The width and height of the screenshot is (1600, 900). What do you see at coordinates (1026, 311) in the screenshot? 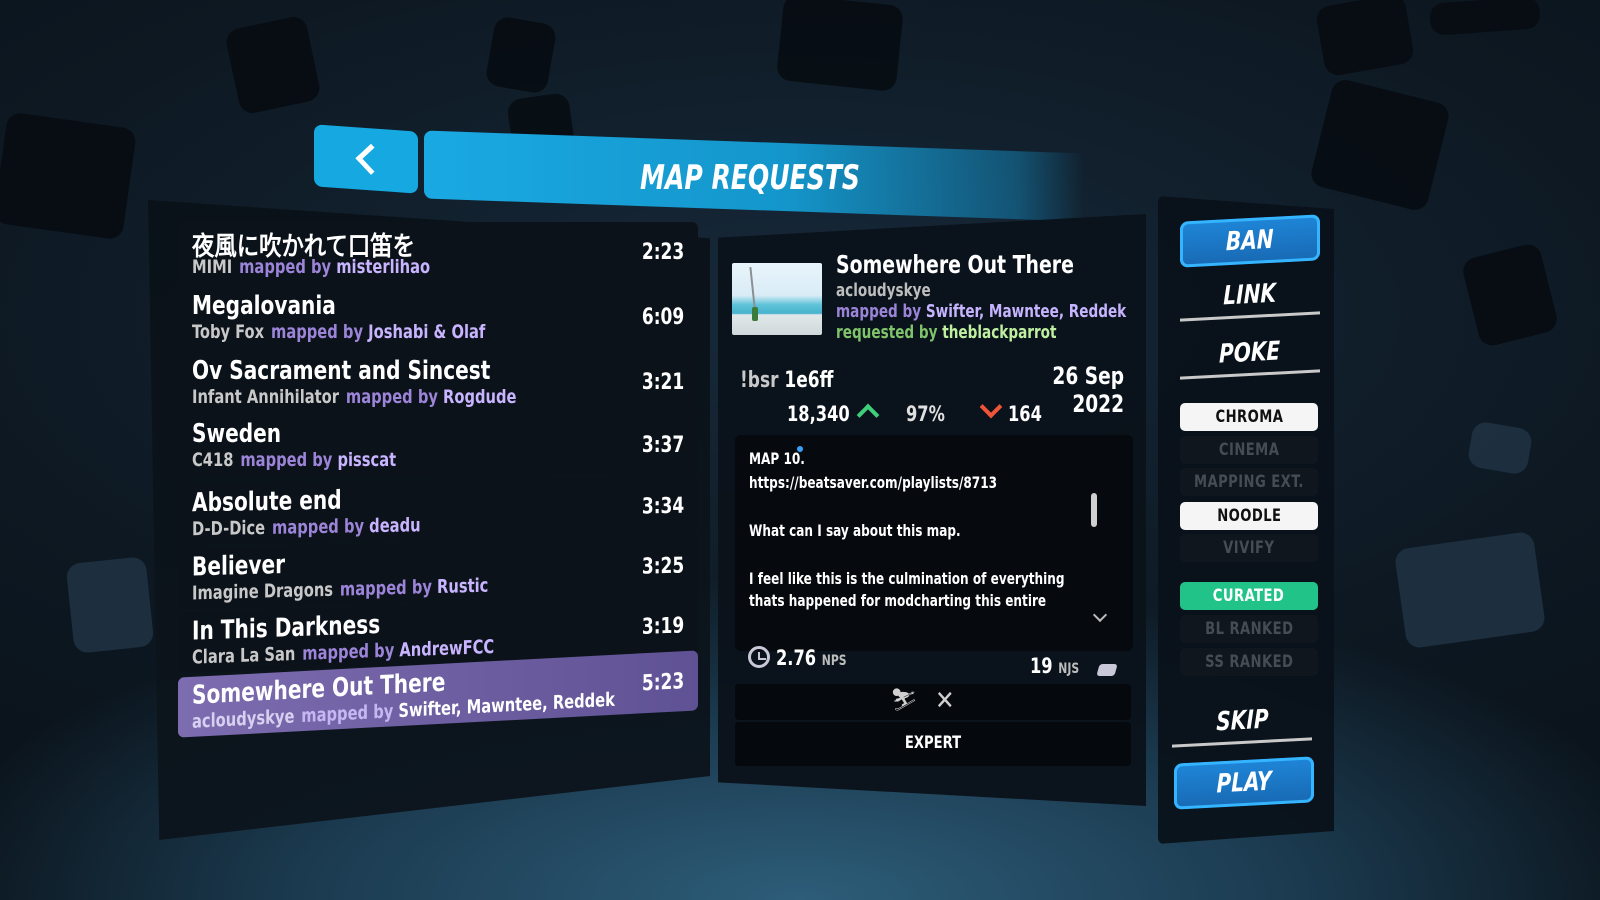
I see `mappers-value: Swifter, Mawntee, Reddek` at bounding box center [1026, 311].